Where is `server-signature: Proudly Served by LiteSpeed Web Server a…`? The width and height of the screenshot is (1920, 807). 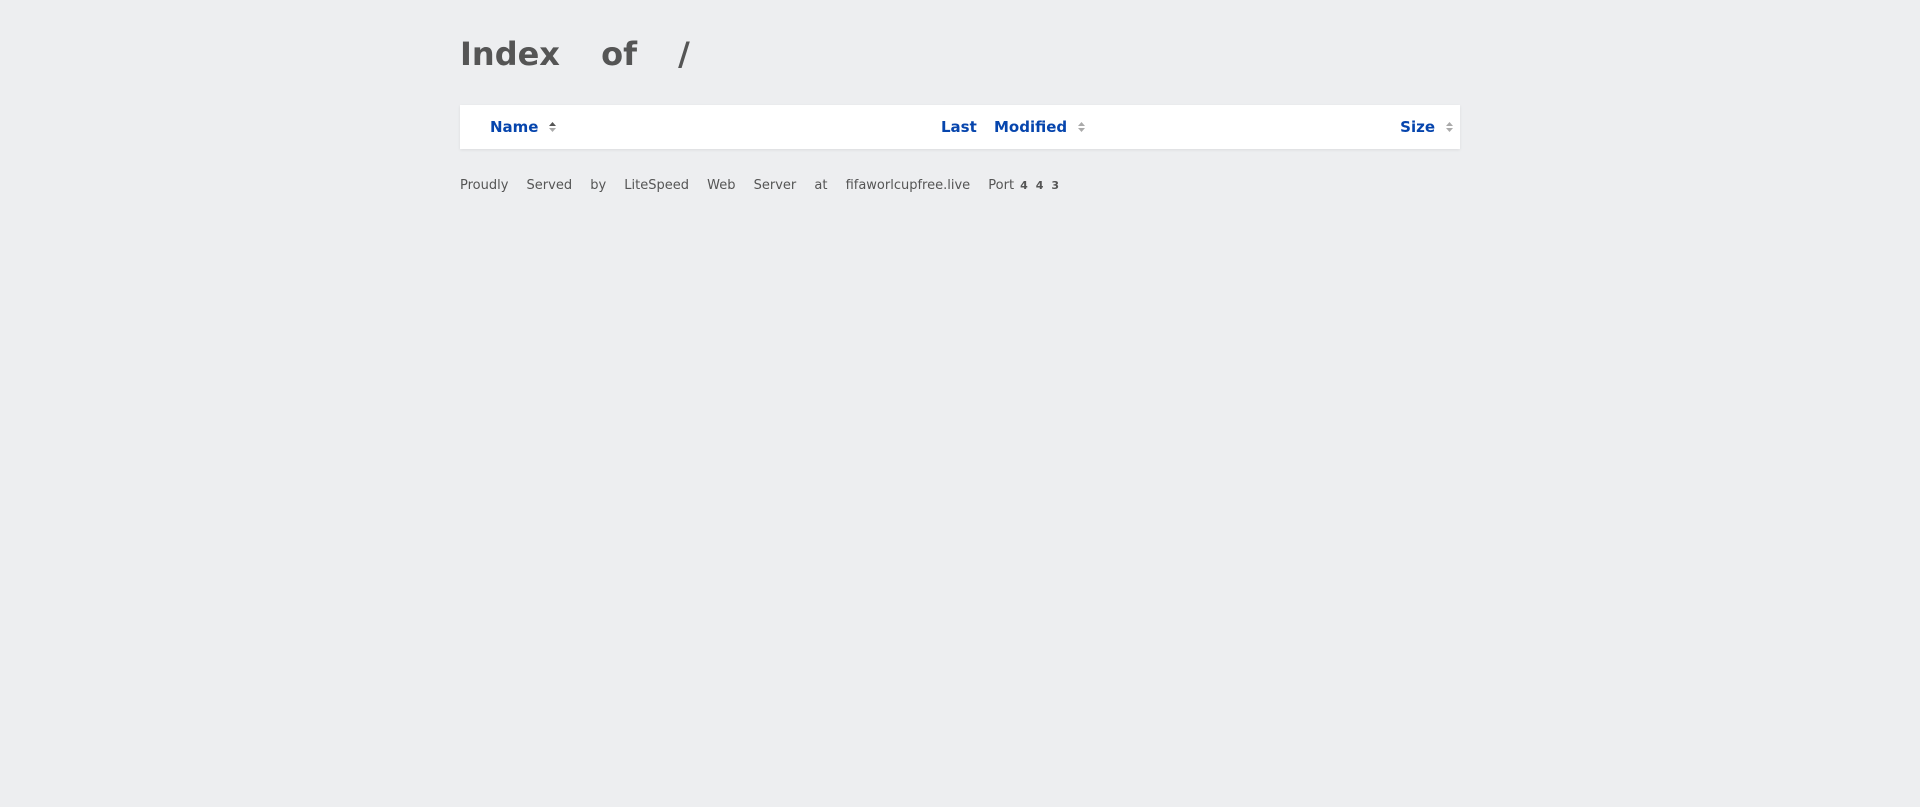
server-signature: Proudly Served by LiteSpeed Web Server a… is located at coordinates (737, 185).